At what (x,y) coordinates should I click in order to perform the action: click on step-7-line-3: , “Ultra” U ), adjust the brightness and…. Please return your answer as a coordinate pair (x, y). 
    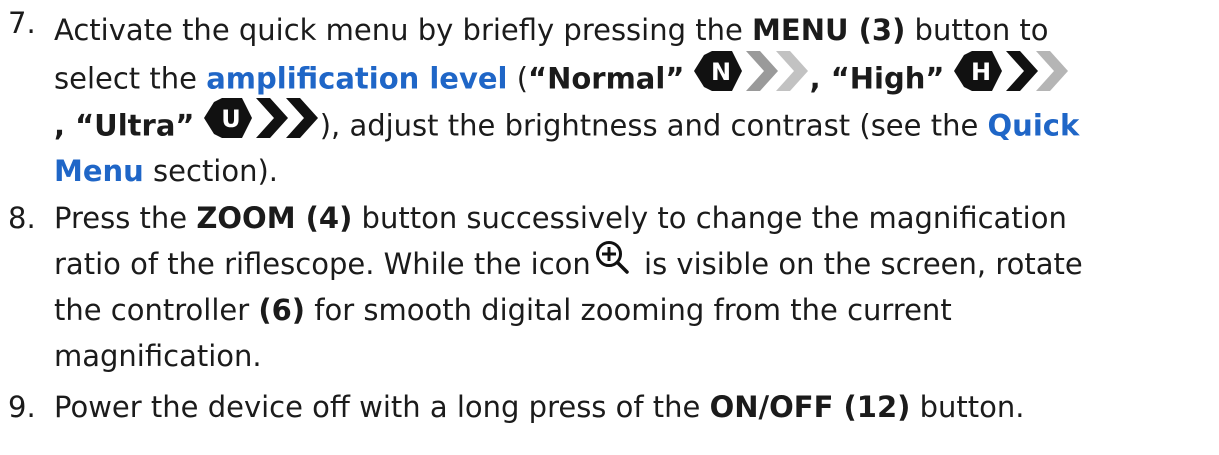
    Looking at the image, I should click on (567, 122).